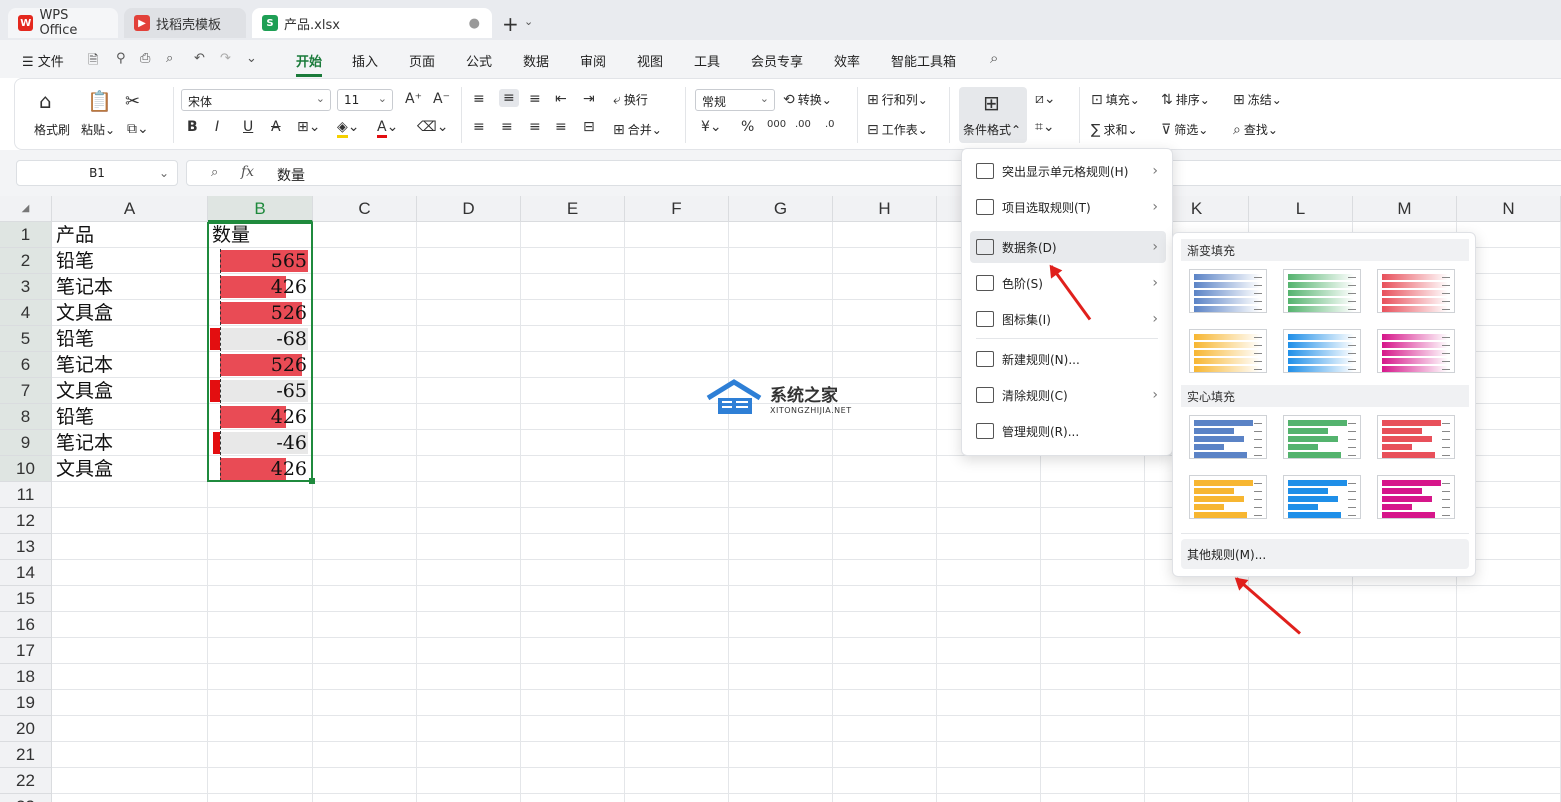 The height and width of the screenshot is (802, 1561). I want to click on menu-item-color-scale: 色阶(S) ›, so click(1068, 283).